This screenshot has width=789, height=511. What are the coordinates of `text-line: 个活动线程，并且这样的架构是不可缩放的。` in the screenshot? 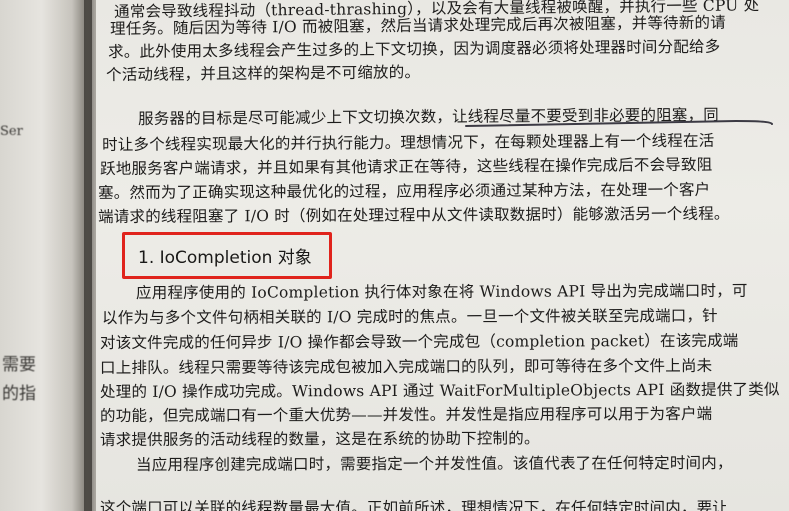 It's located at (263, 73).